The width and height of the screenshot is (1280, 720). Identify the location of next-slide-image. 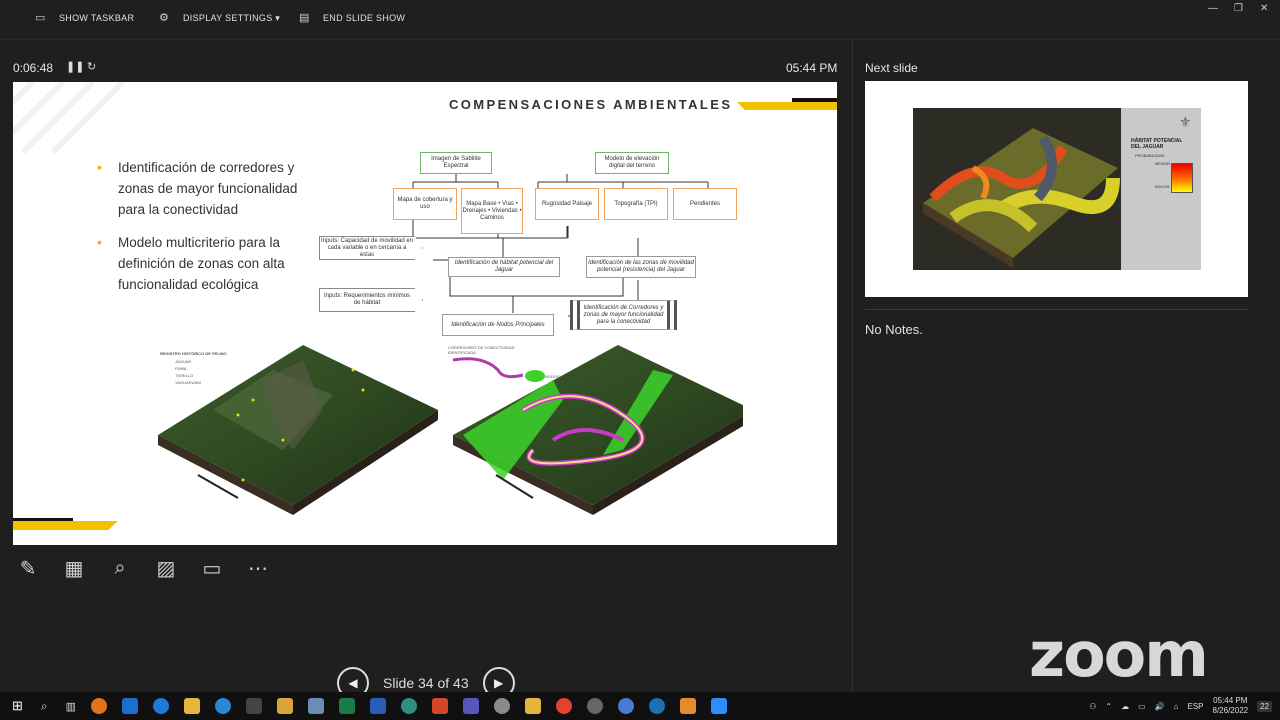
(1017, 189).